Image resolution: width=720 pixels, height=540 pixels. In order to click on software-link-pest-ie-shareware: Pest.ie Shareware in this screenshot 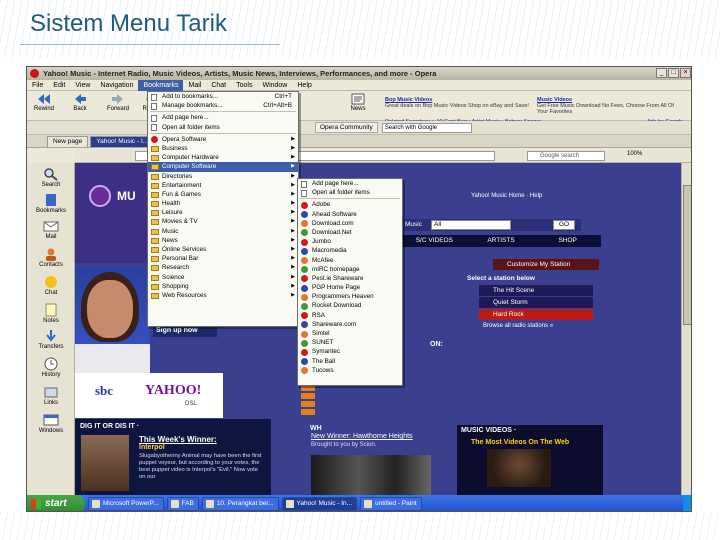, I will do `click(350, 278)`.